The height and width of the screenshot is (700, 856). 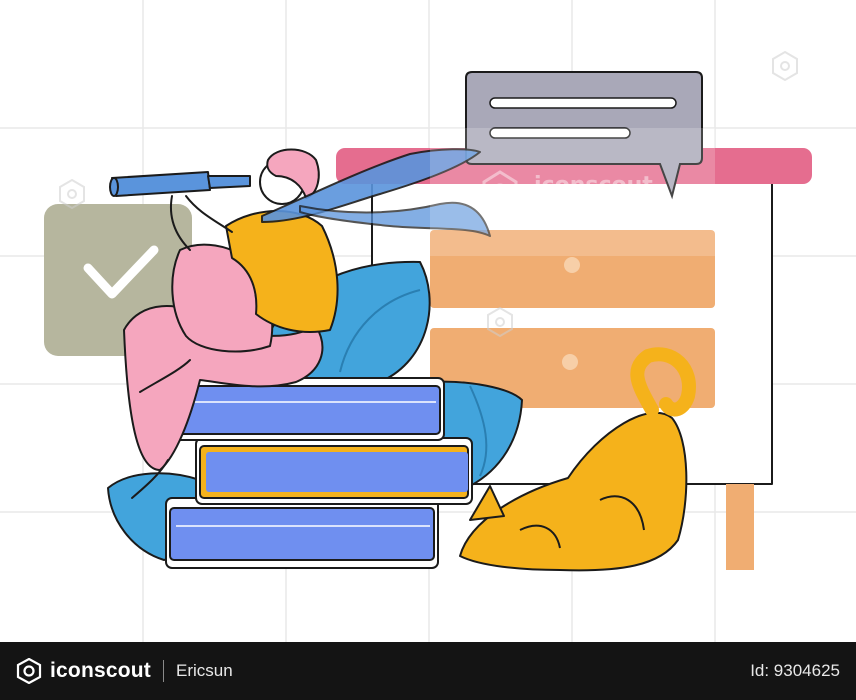 What do you see at coordinates (180, 184) in the screenshot?
I see `telescope-icon` at bounding box center [180, 184].